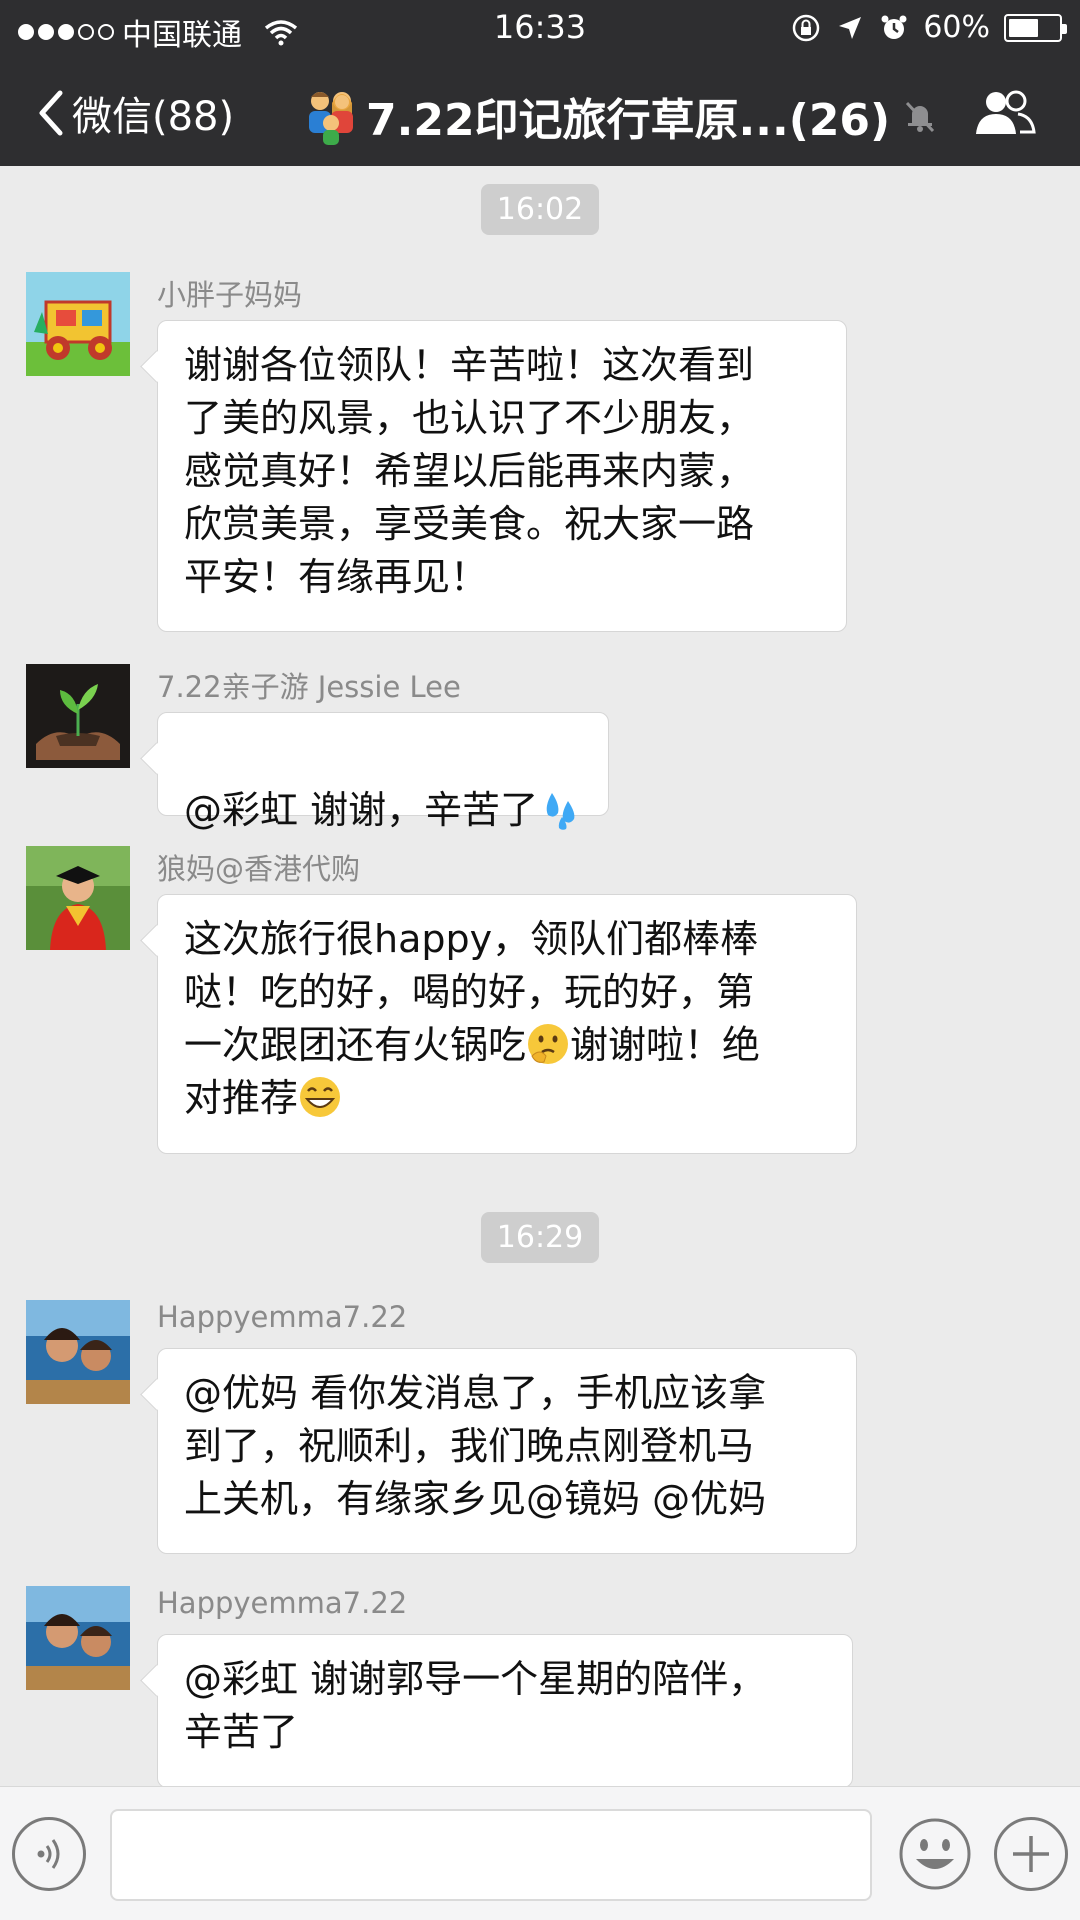 The width and height of the screenshot is (1080, 1920). What do you see at coordinates (540, 28) in the screenshot?
I see `status-bar: 中国联通 16:33 60%` at bounding box center [540, 28].